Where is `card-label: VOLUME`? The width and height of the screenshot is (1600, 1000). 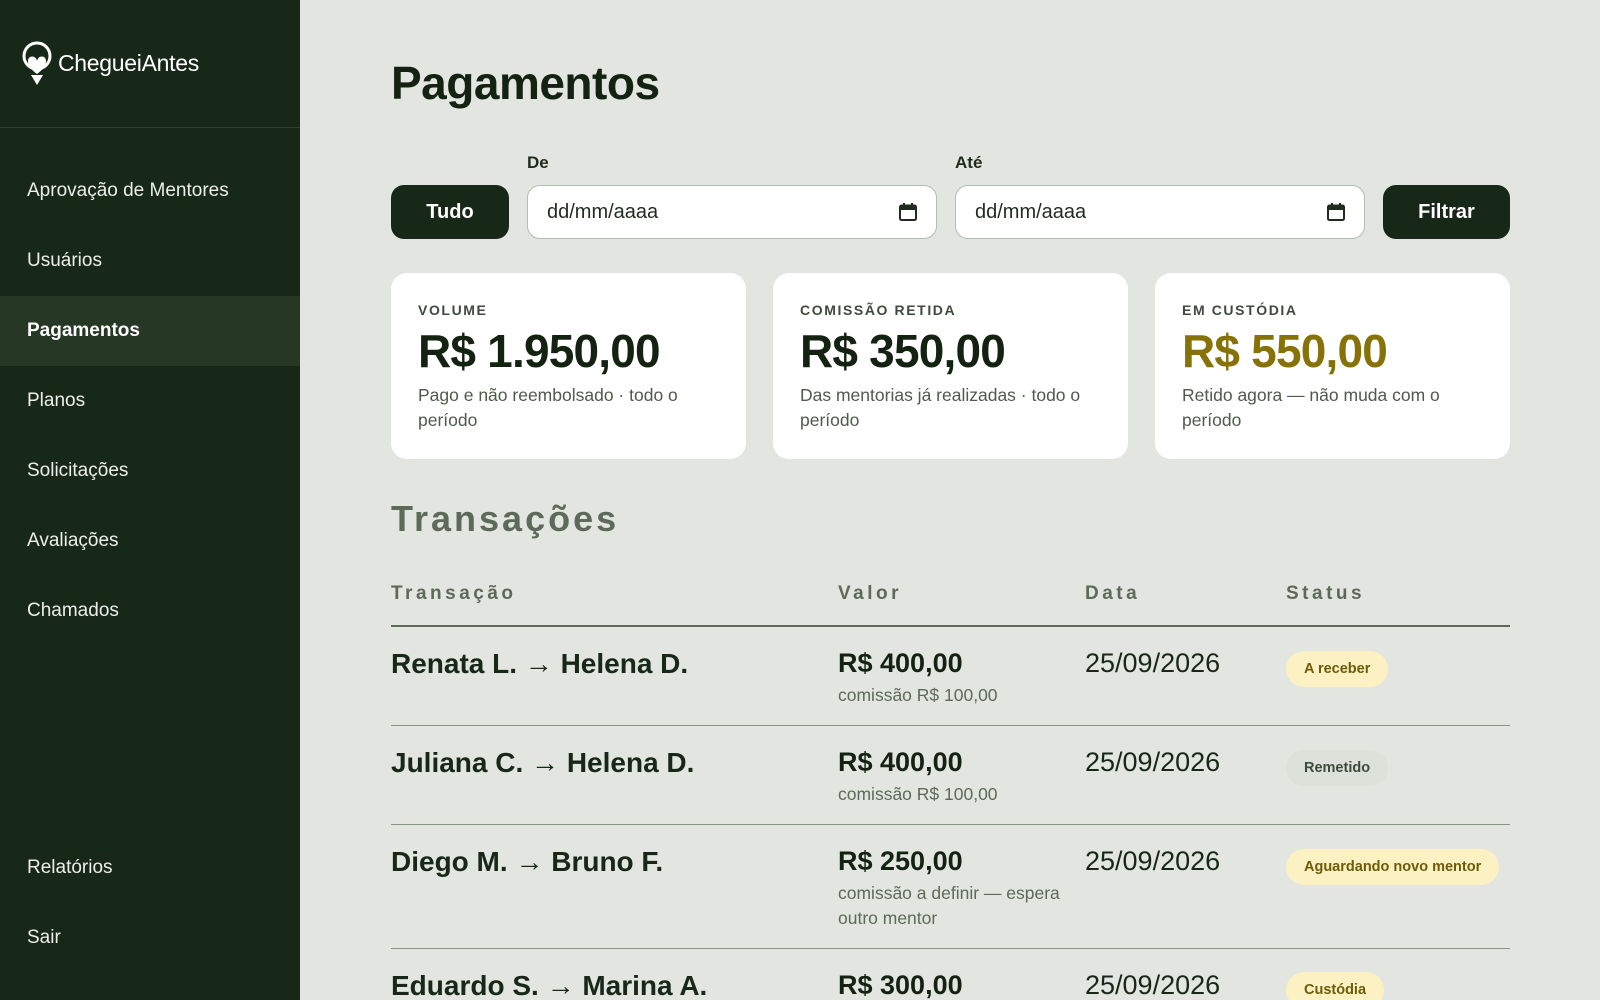 card-label: VOLUME is located at coordinates (453, 310).